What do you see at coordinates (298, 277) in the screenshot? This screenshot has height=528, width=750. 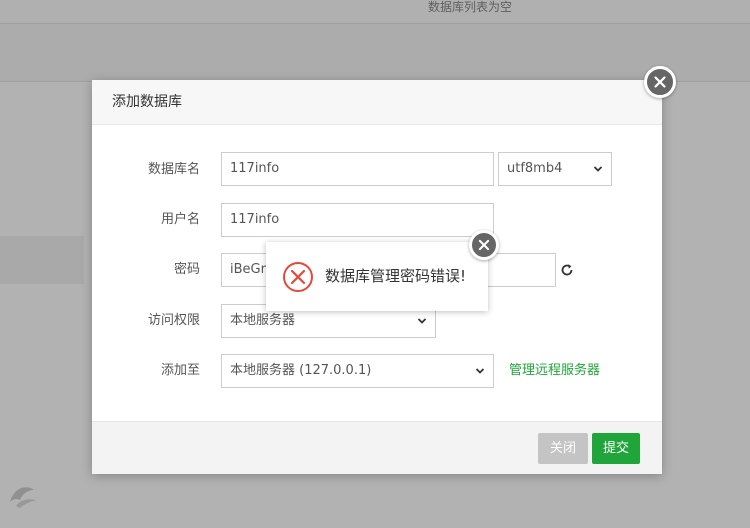 I see `error-circle-icon` at bounding box center [298, 277].